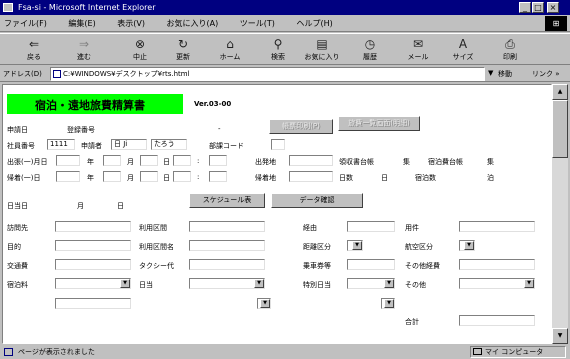 This screenshot has width=570, height=359. I want to click on go-button: 移動, so click(505, 74).